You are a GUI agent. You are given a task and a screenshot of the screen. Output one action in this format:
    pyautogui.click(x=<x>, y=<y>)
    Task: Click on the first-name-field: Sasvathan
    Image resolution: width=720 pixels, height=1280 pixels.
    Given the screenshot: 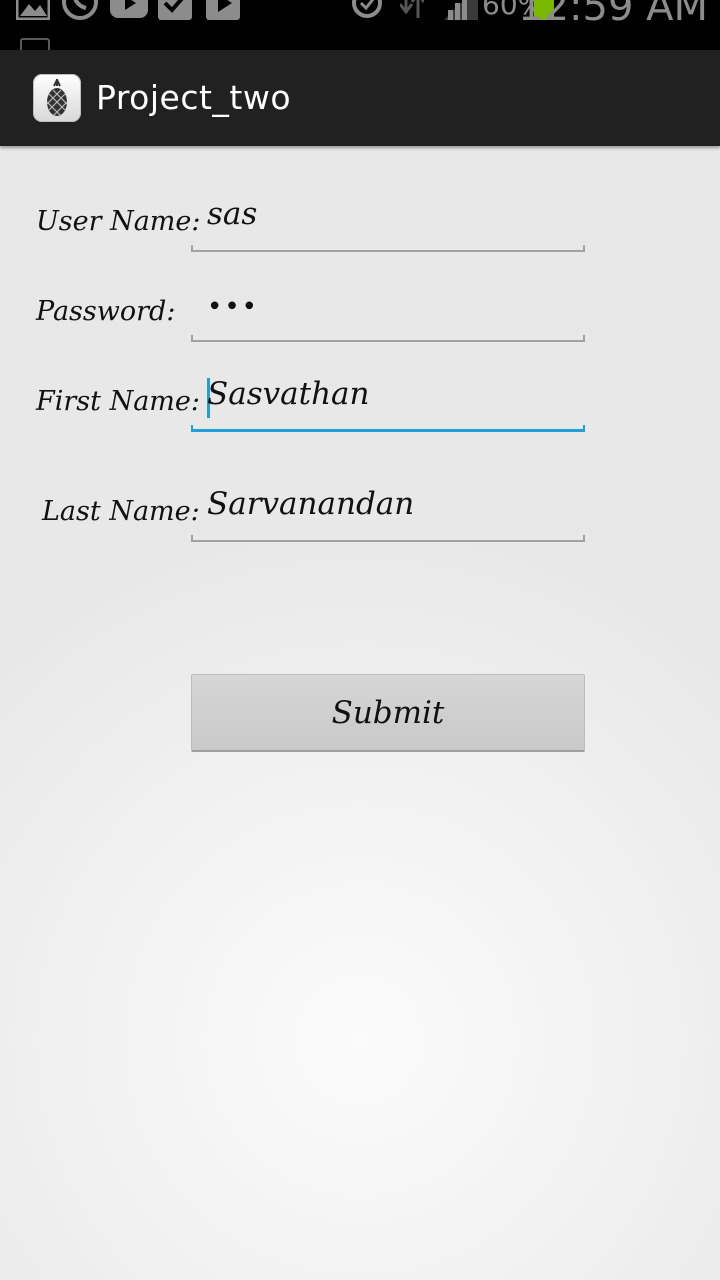 What is the action you would take?
    pyautogui.click(x=388, y=402)
    